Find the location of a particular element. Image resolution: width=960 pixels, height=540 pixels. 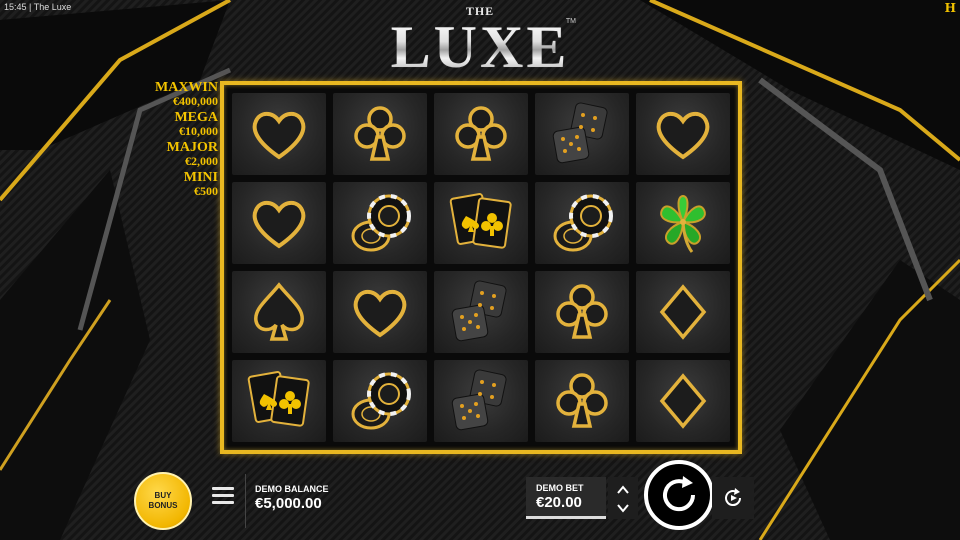

clock: 15:45 is located at coordinates (15, 7).